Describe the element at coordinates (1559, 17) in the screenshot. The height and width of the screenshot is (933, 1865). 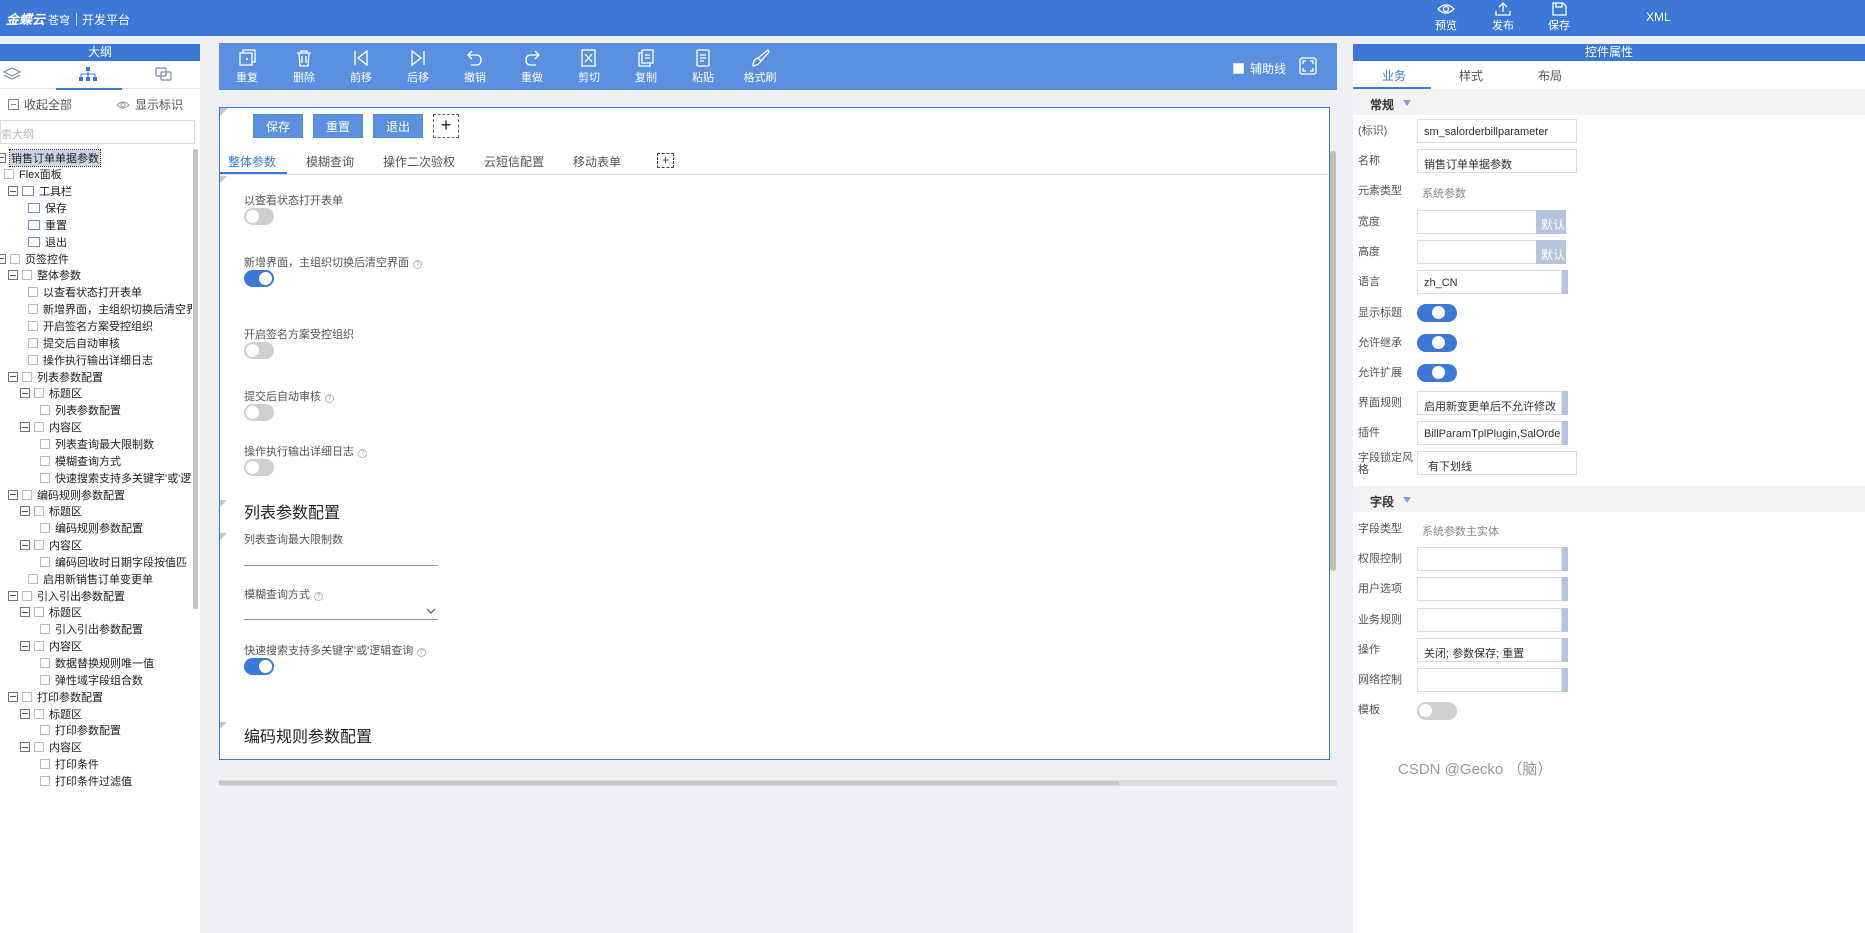
I see `save-page-button: 保存` at that location.